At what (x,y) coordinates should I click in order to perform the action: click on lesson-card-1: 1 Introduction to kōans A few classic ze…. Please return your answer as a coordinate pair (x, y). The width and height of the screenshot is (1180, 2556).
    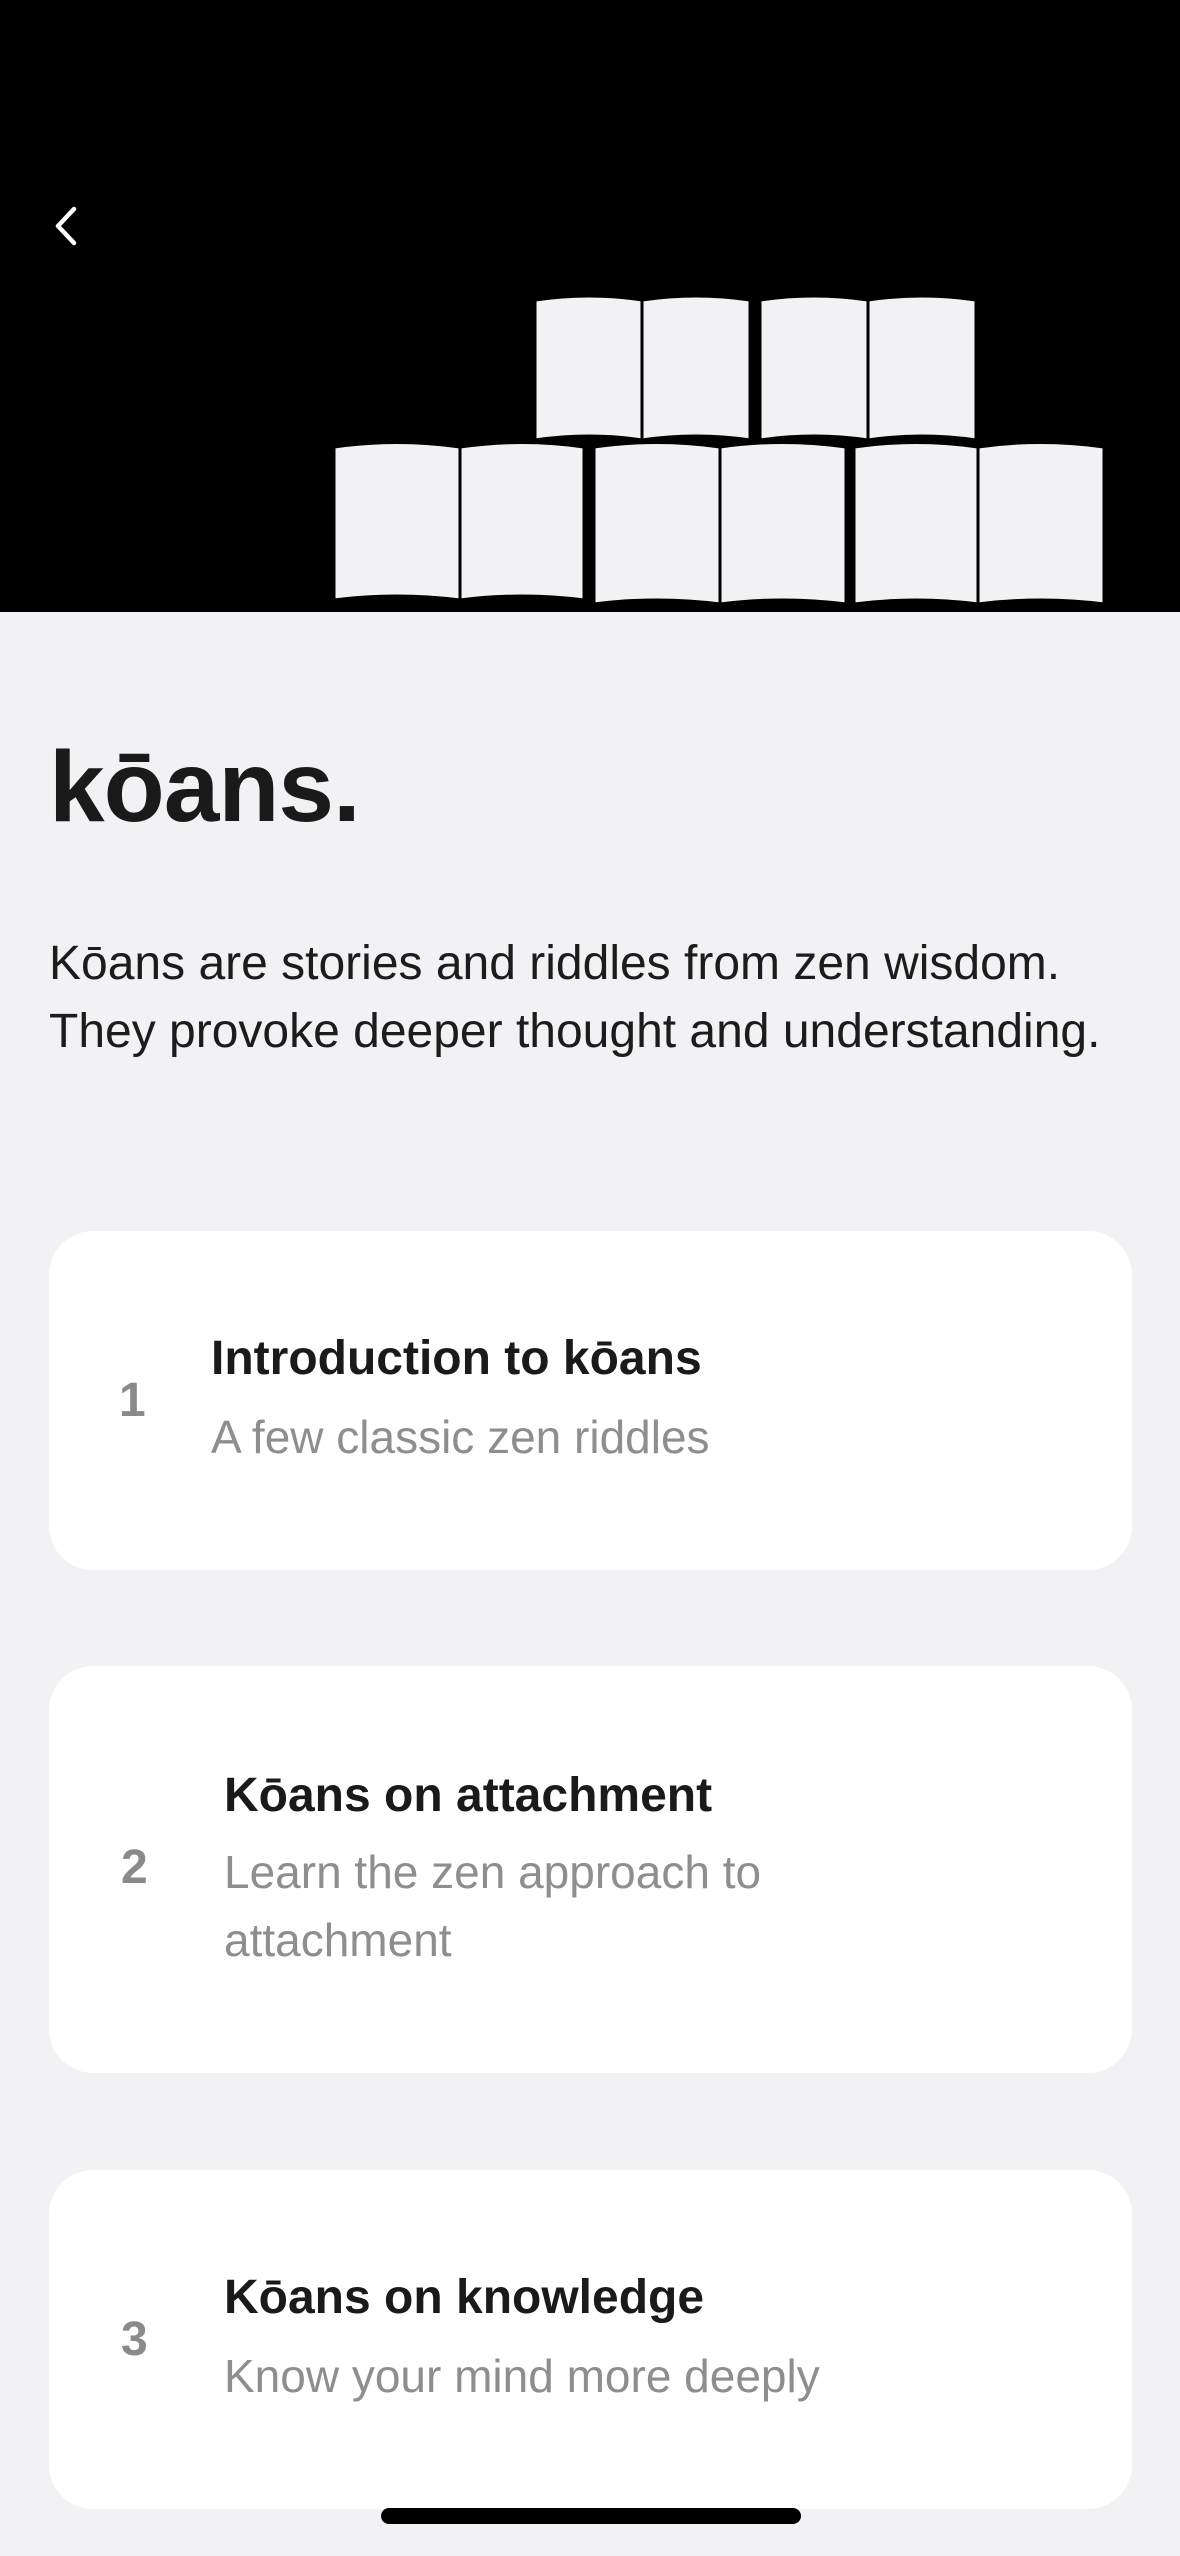
    Looking at the image, I should click on (590, 1400).